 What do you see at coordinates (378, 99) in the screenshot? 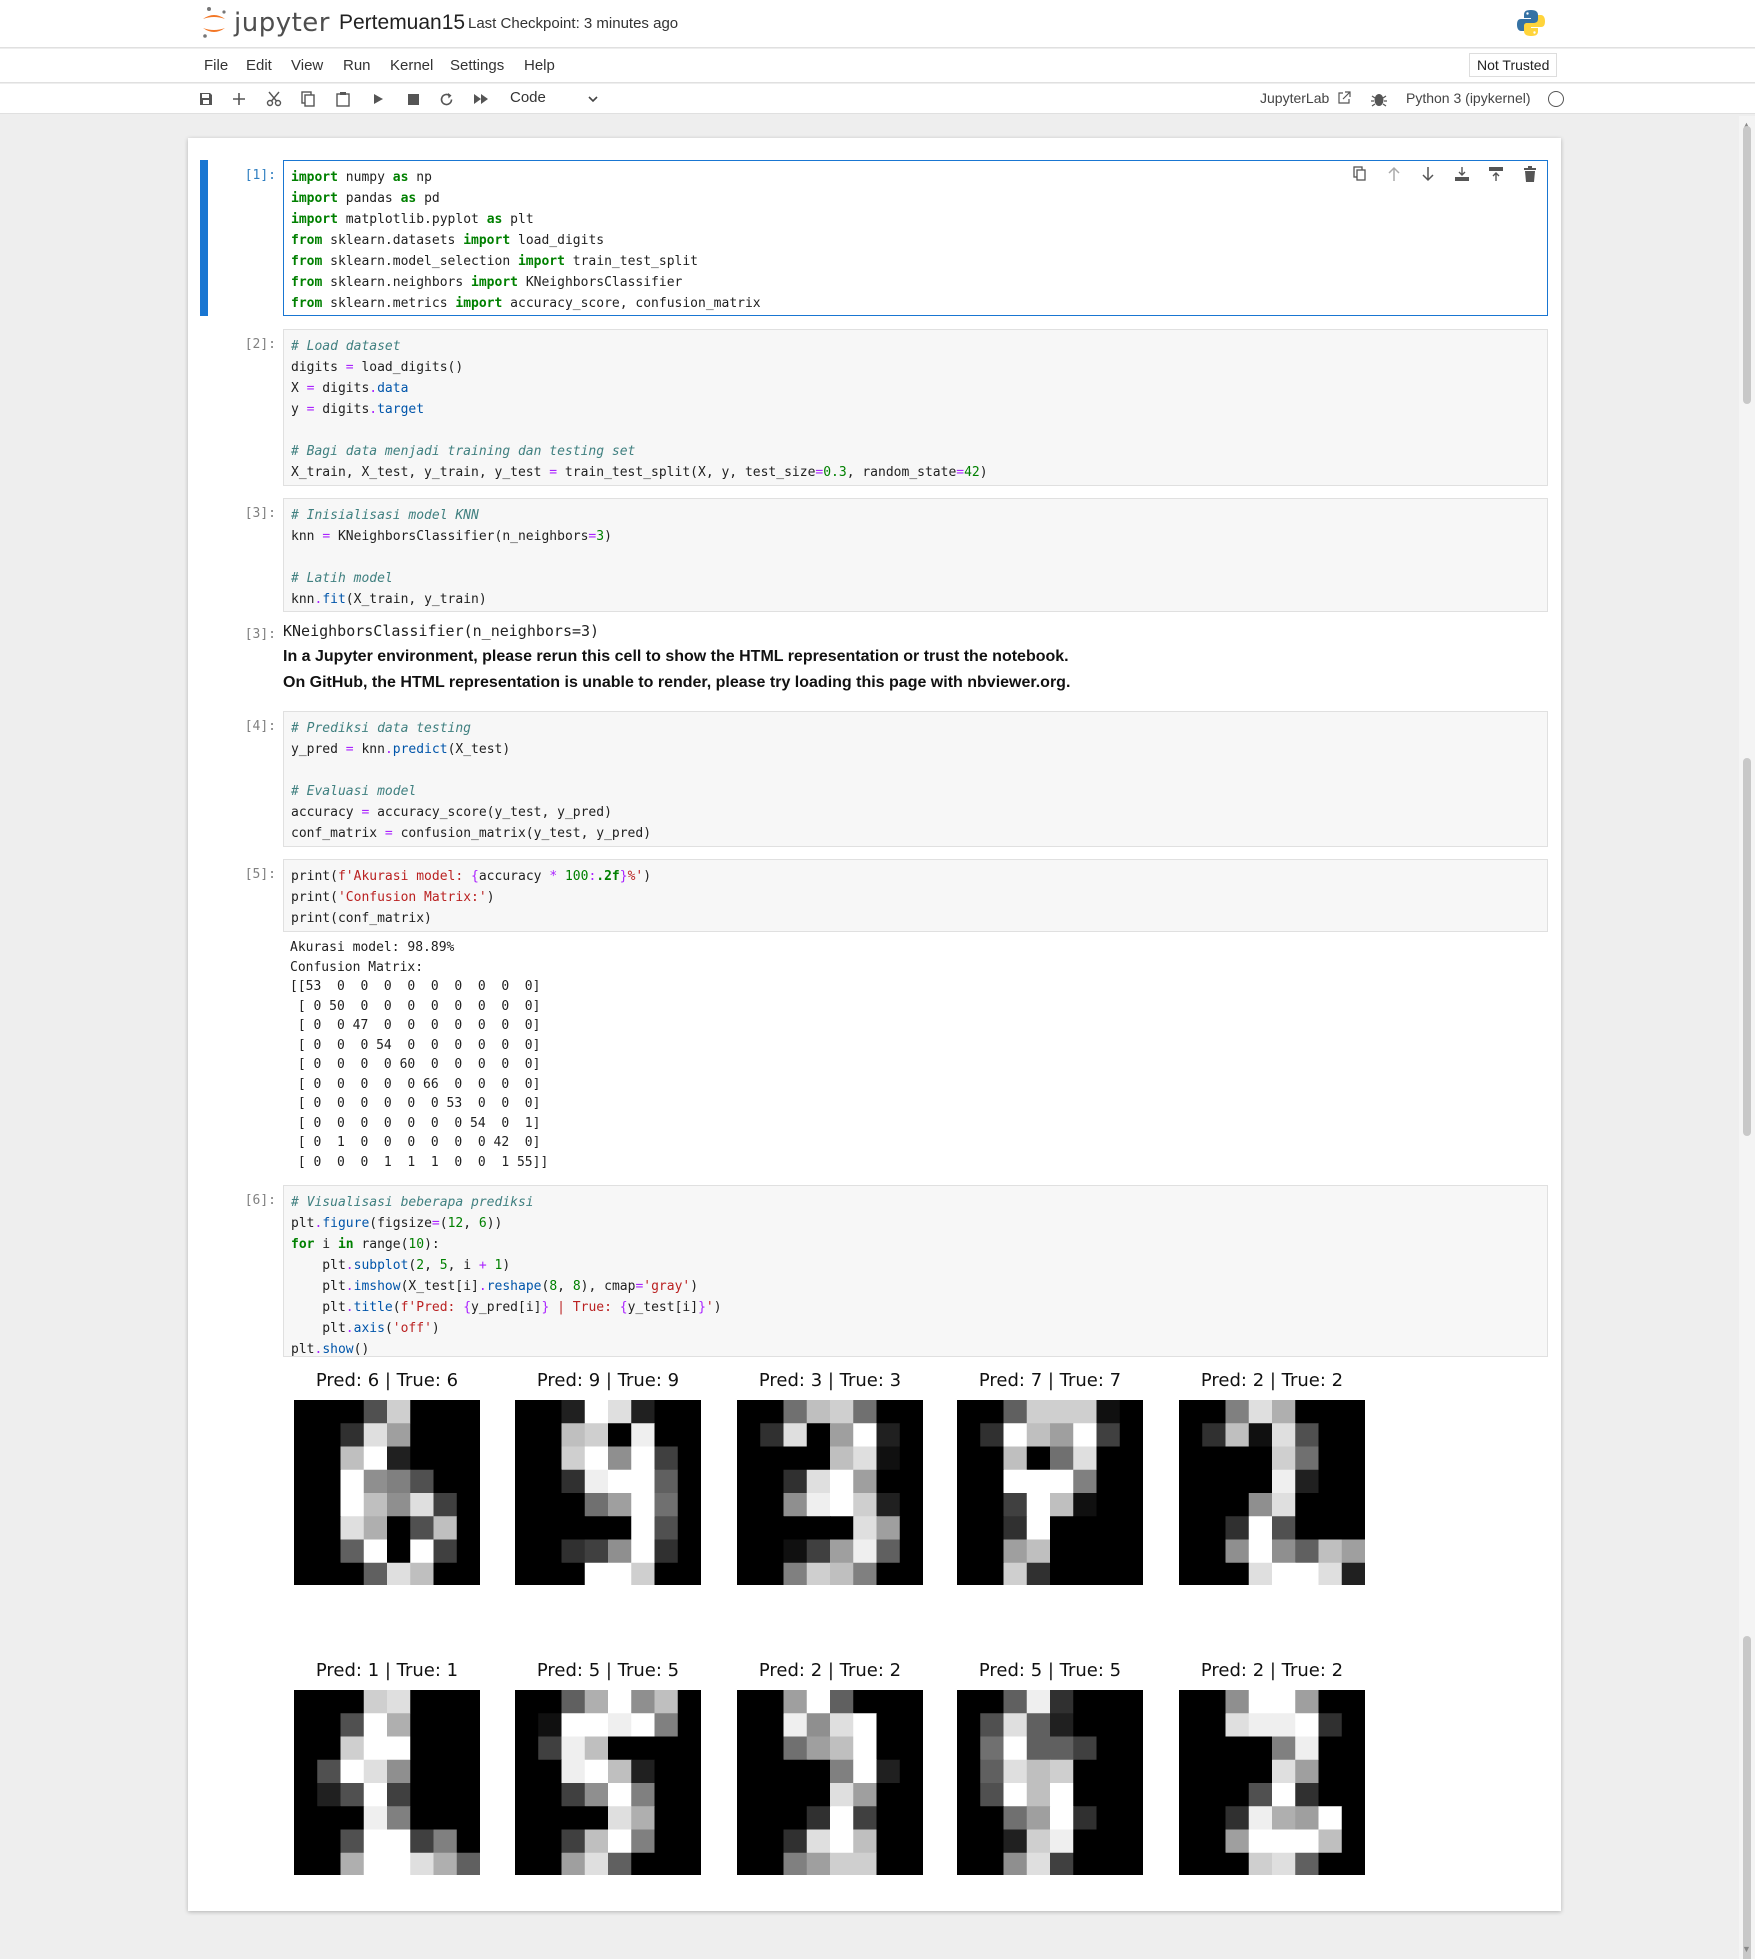
I see `run-icon` at bounding box center [378, 99].